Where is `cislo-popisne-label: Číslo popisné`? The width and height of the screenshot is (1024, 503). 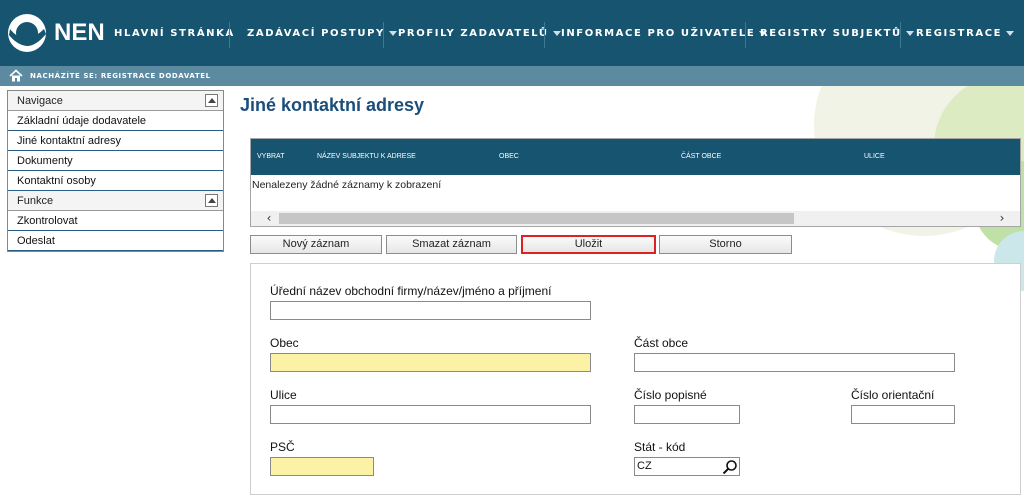
cislo-popisne-label: Číslo popisné is located at coordinates (670, 395).